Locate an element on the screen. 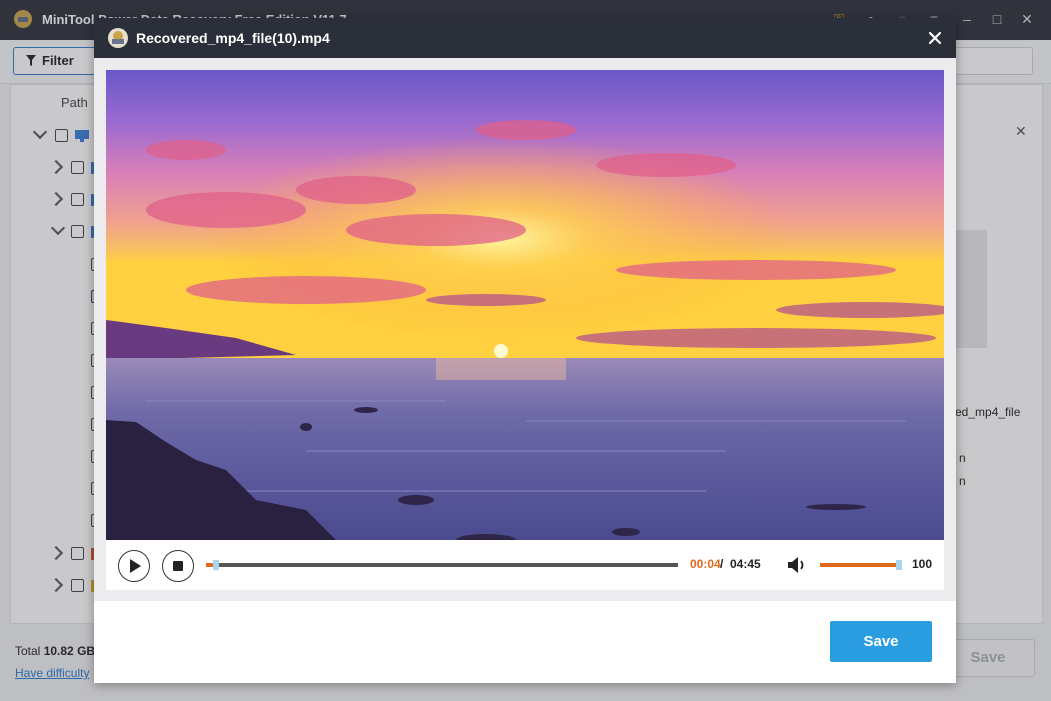 Image resolution: width=1051 pixels, height=701 pixels. dialog-title: Recovered_mp4_file(10).mp4 is located at coordinates (233, 38).